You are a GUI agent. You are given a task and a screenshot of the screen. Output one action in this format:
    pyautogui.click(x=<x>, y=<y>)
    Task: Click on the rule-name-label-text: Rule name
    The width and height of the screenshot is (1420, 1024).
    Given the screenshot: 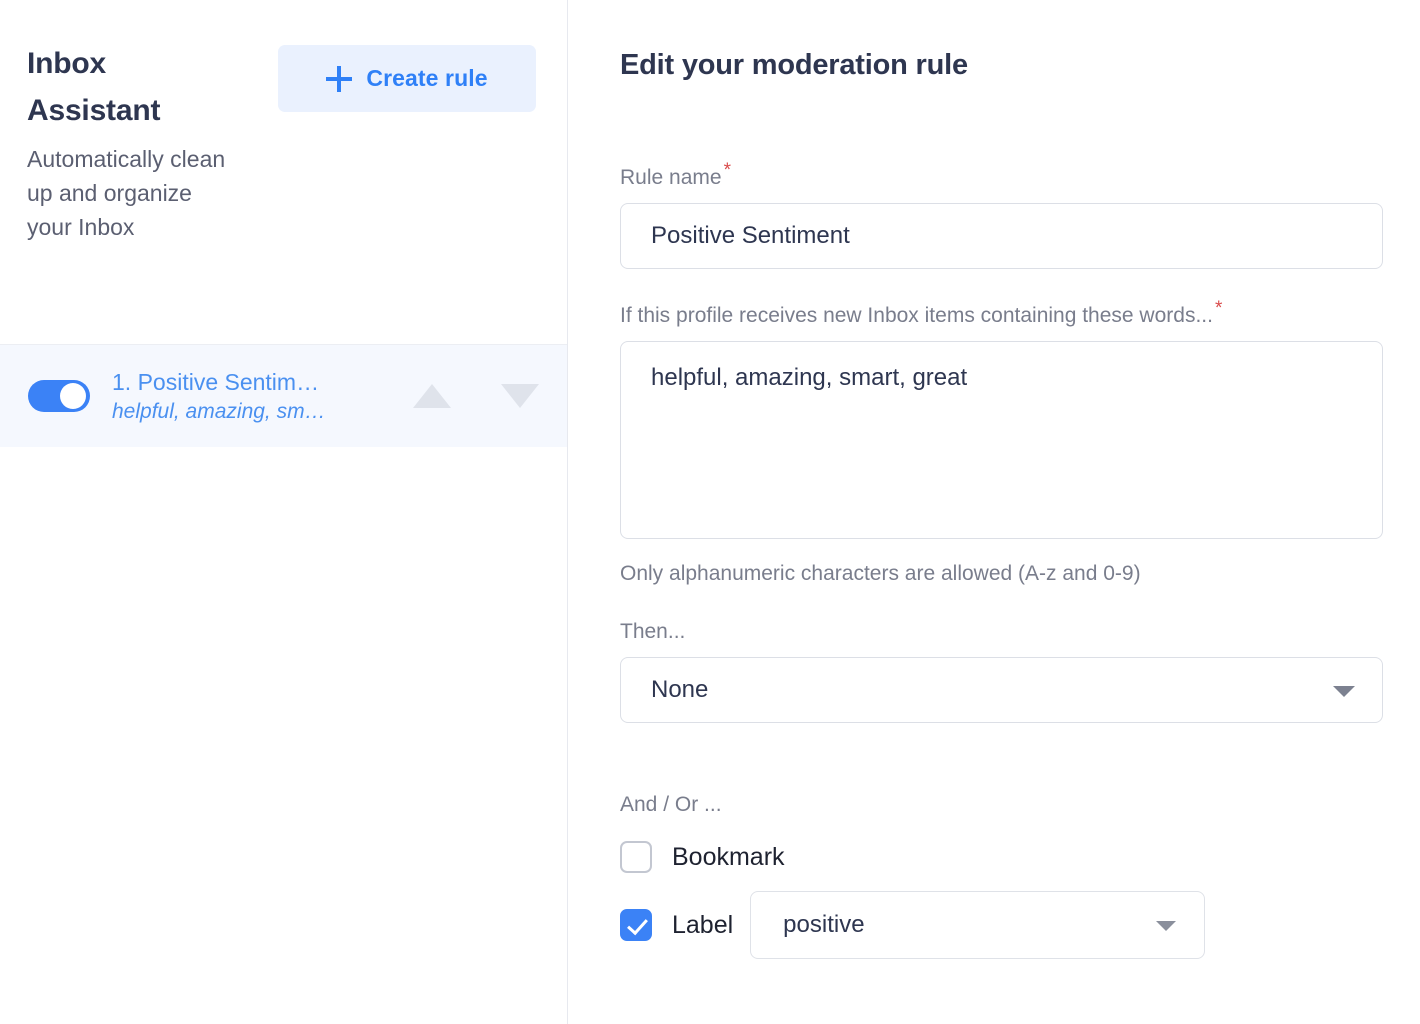 What is the action you would take?
    pyautogui.click(x=671, y=177)
    